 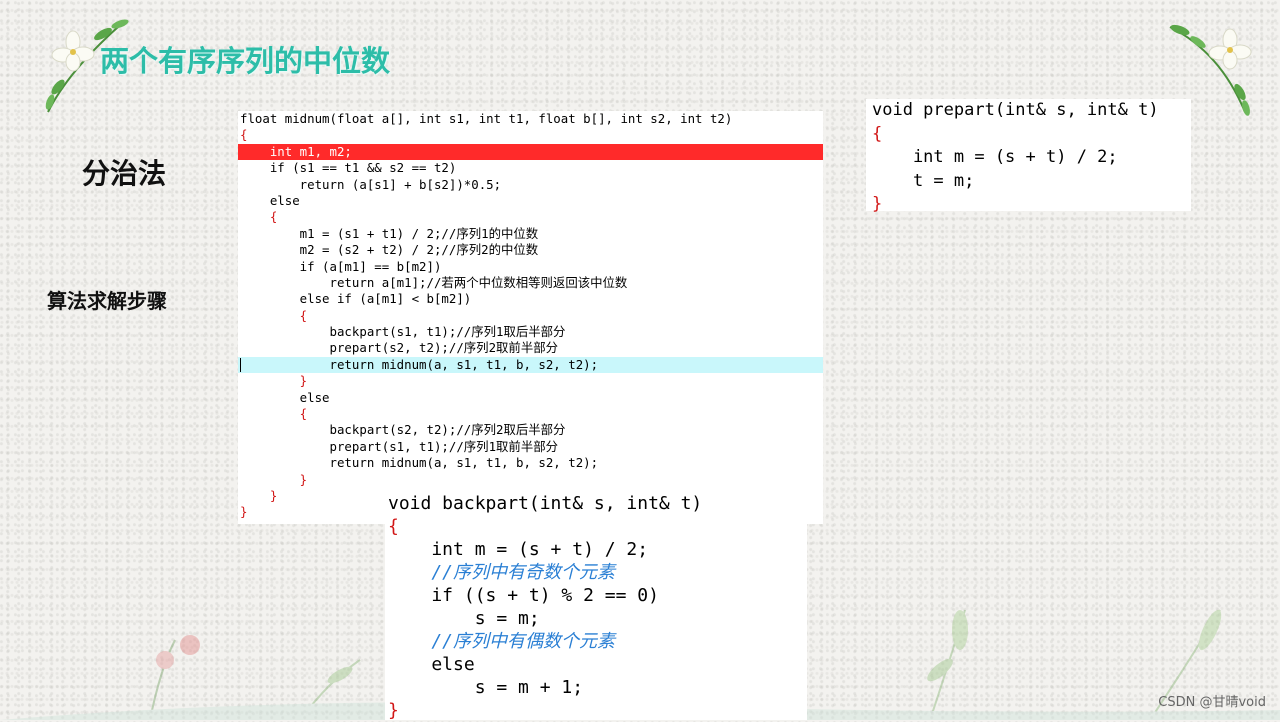 What do you see at coordinates (1015, 110) in the screenshot?
I see `code-line: void prepart(int& s, int& t)` at bounding box center [1015, 110].